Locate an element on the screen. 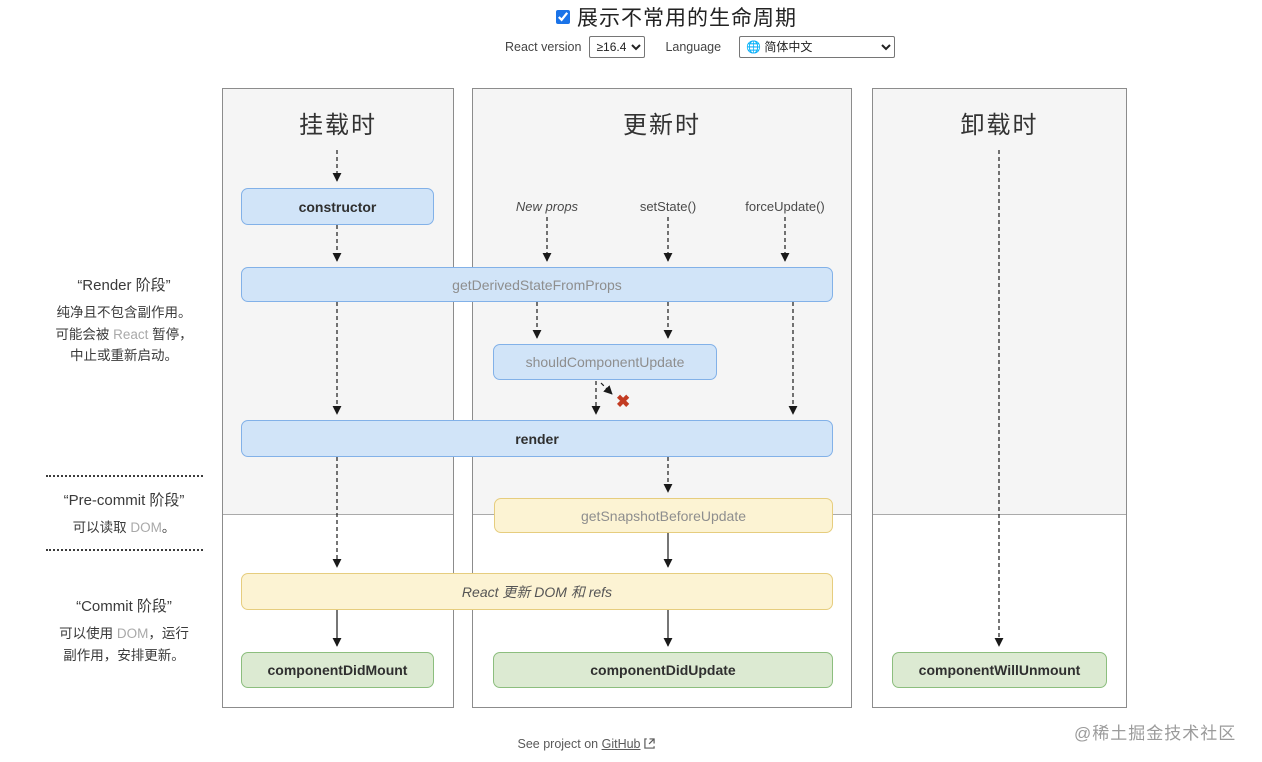 The image size is (1262, 762). get-snapshot-before-update-box: getSnapshotBeforeUpdate is located at coordinates (663, 515).